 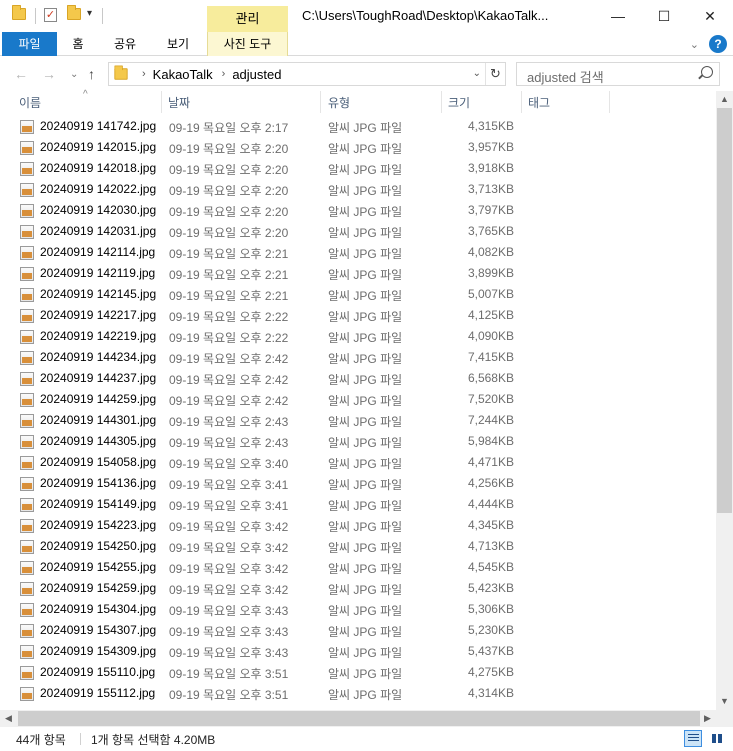 I want to click on quick-access-folder-icon, so click(x=19, y=12).